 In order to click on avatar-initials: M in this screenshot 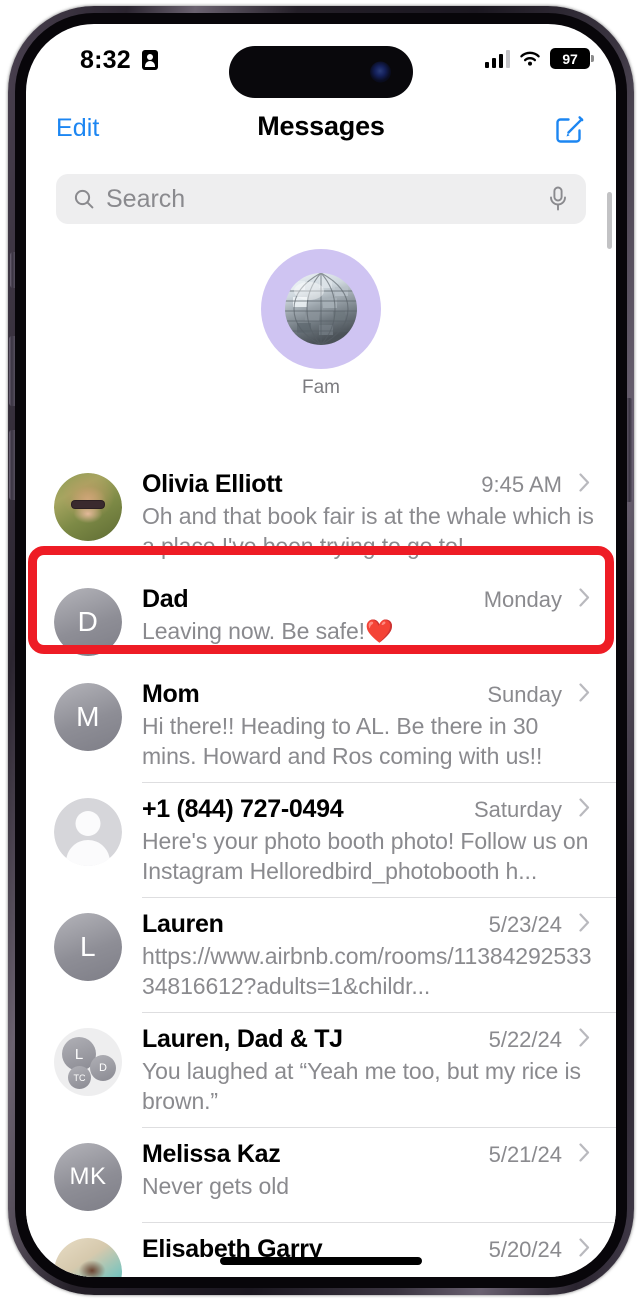, I will do `click(88, 717)`.